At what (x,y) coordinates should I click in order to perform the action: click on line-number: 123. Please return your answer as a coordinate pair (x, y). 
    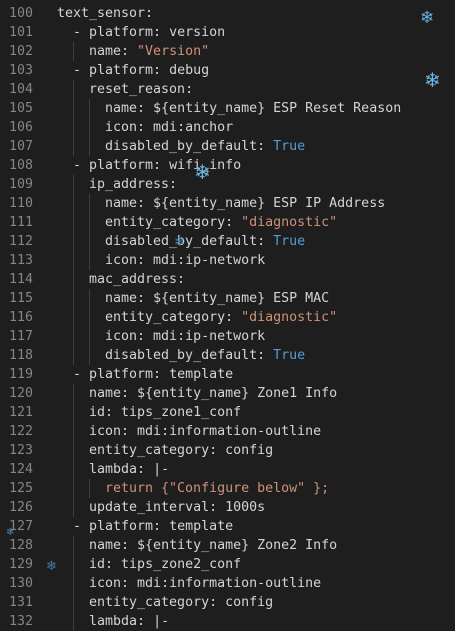
    Looking at the image, I should click on (20, 450).